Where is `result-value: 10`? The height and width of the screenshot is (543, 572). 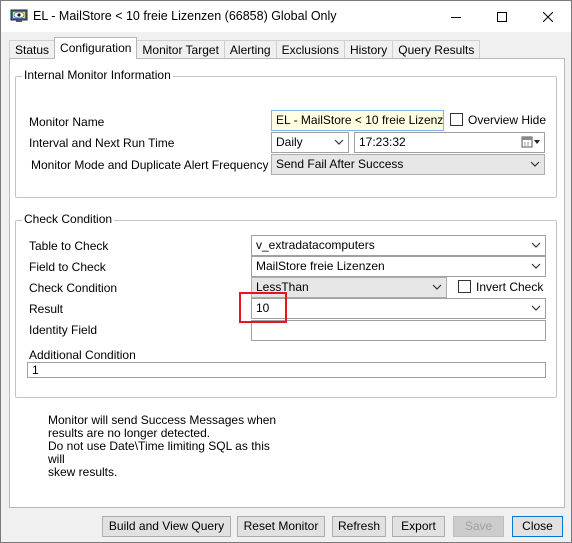 result-value: 10 is located at coordinates (263, 308).